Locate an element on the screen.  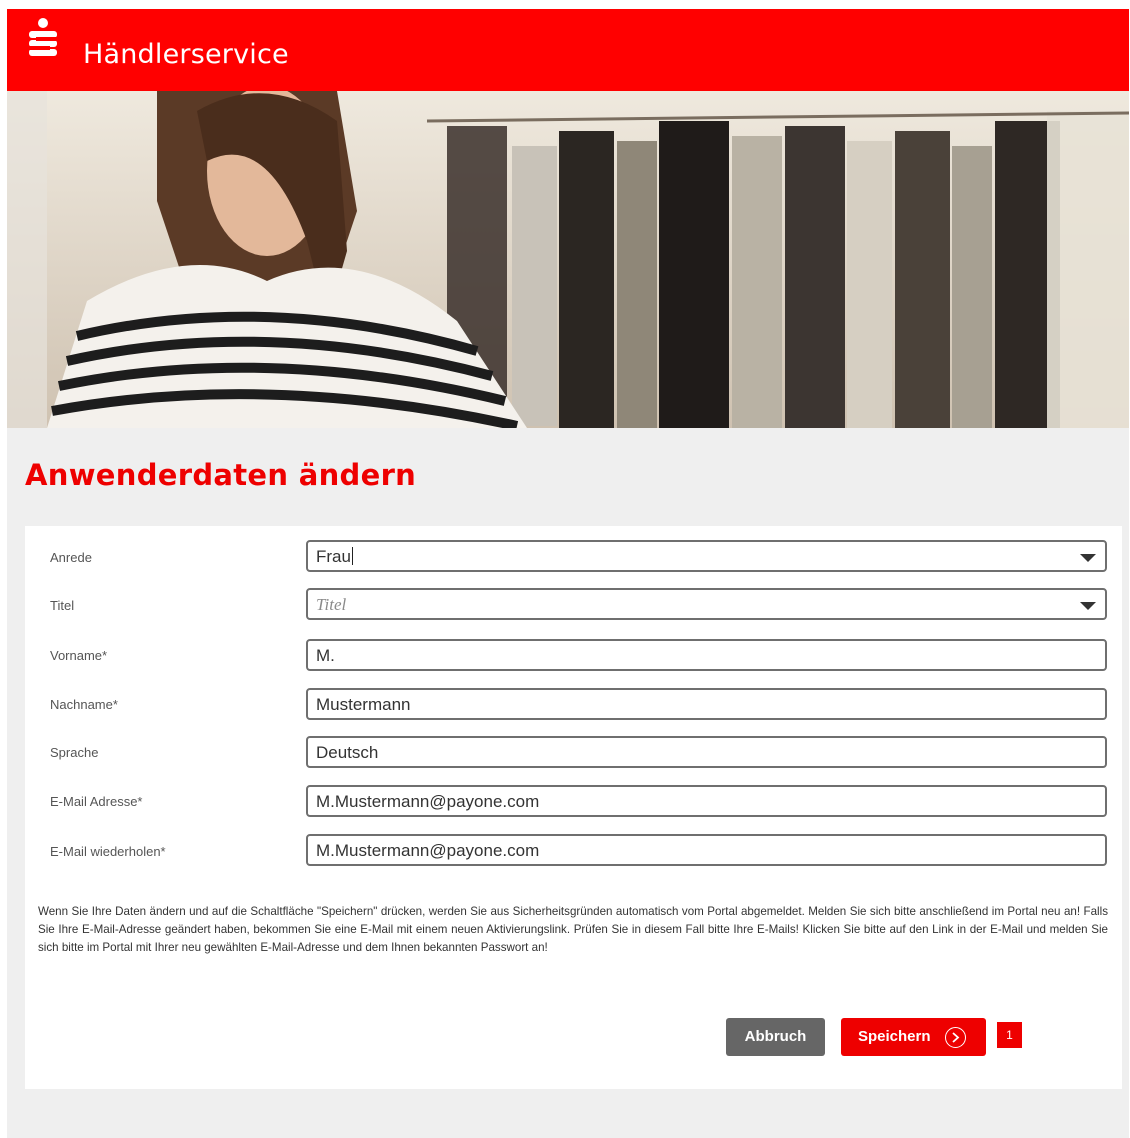
vorname-value: M. is located at coordinates (325, 655).